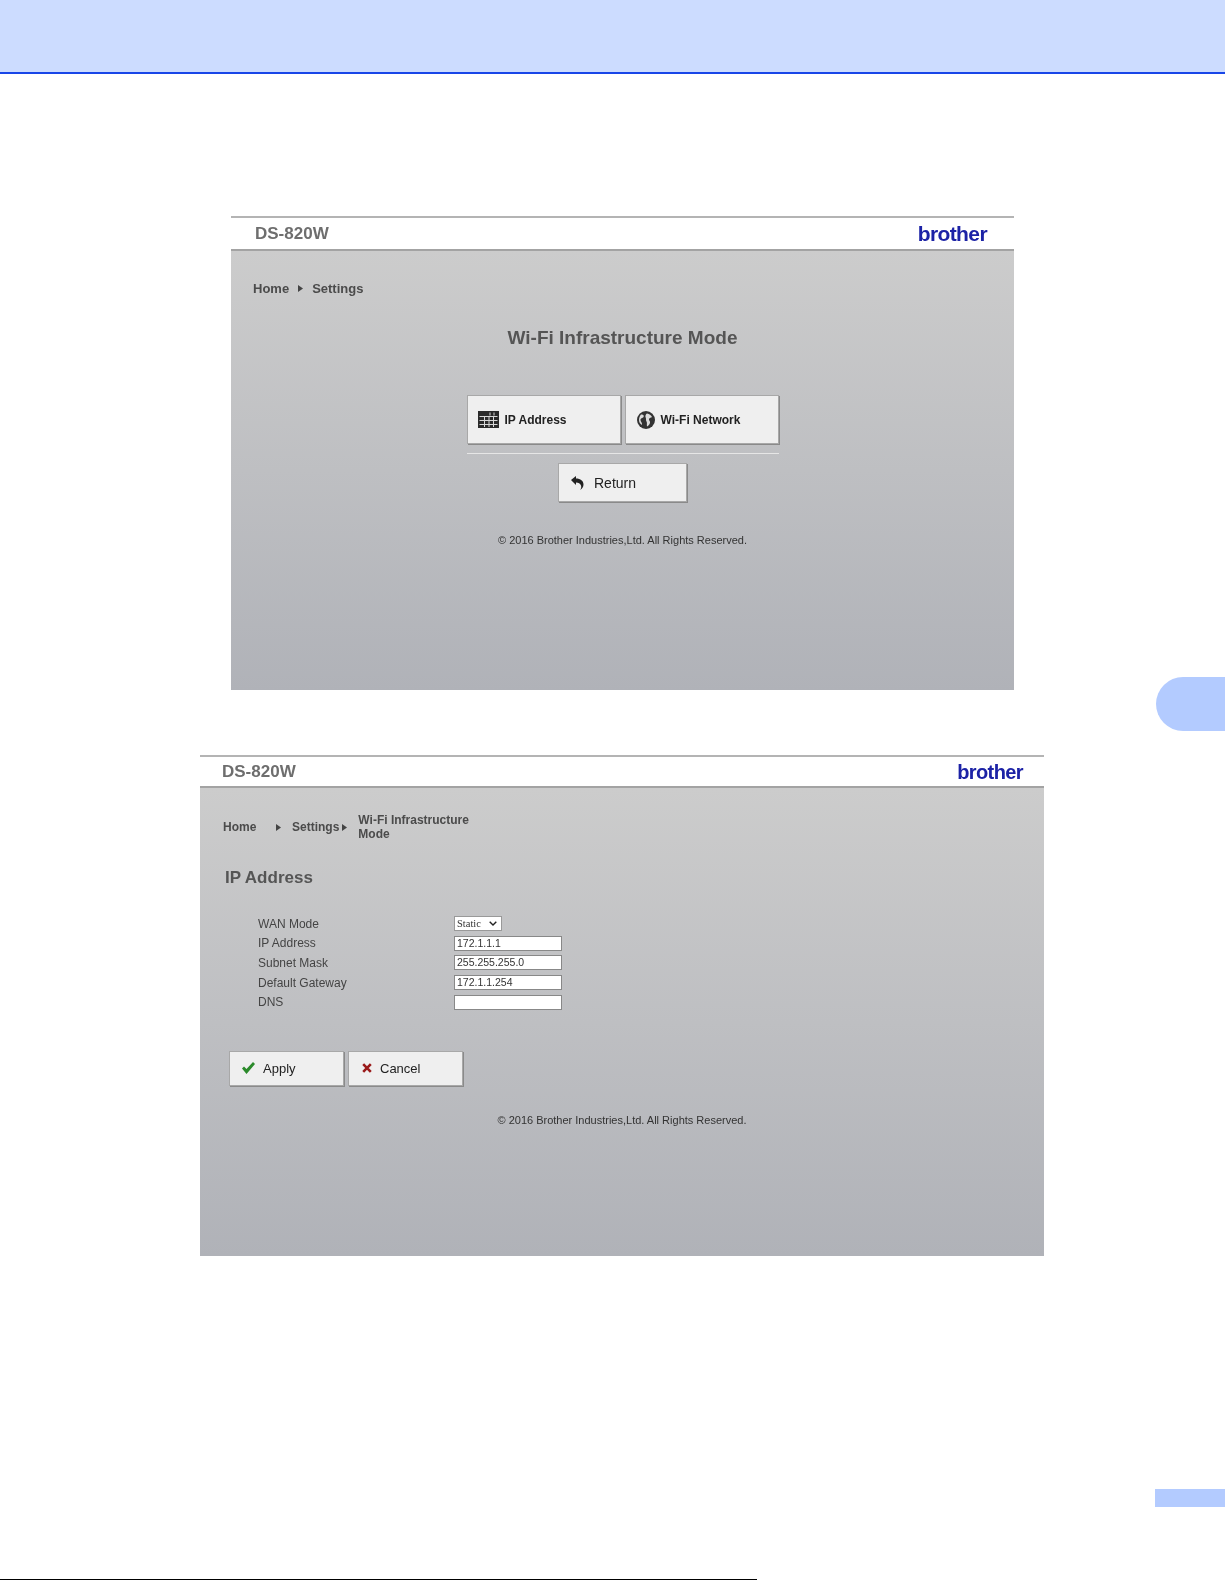 This screenshot has height=1581, width=1225. Describe the element at coordinates (248, 1068) in the screenshot. I see `checkmark-icon` at that location.